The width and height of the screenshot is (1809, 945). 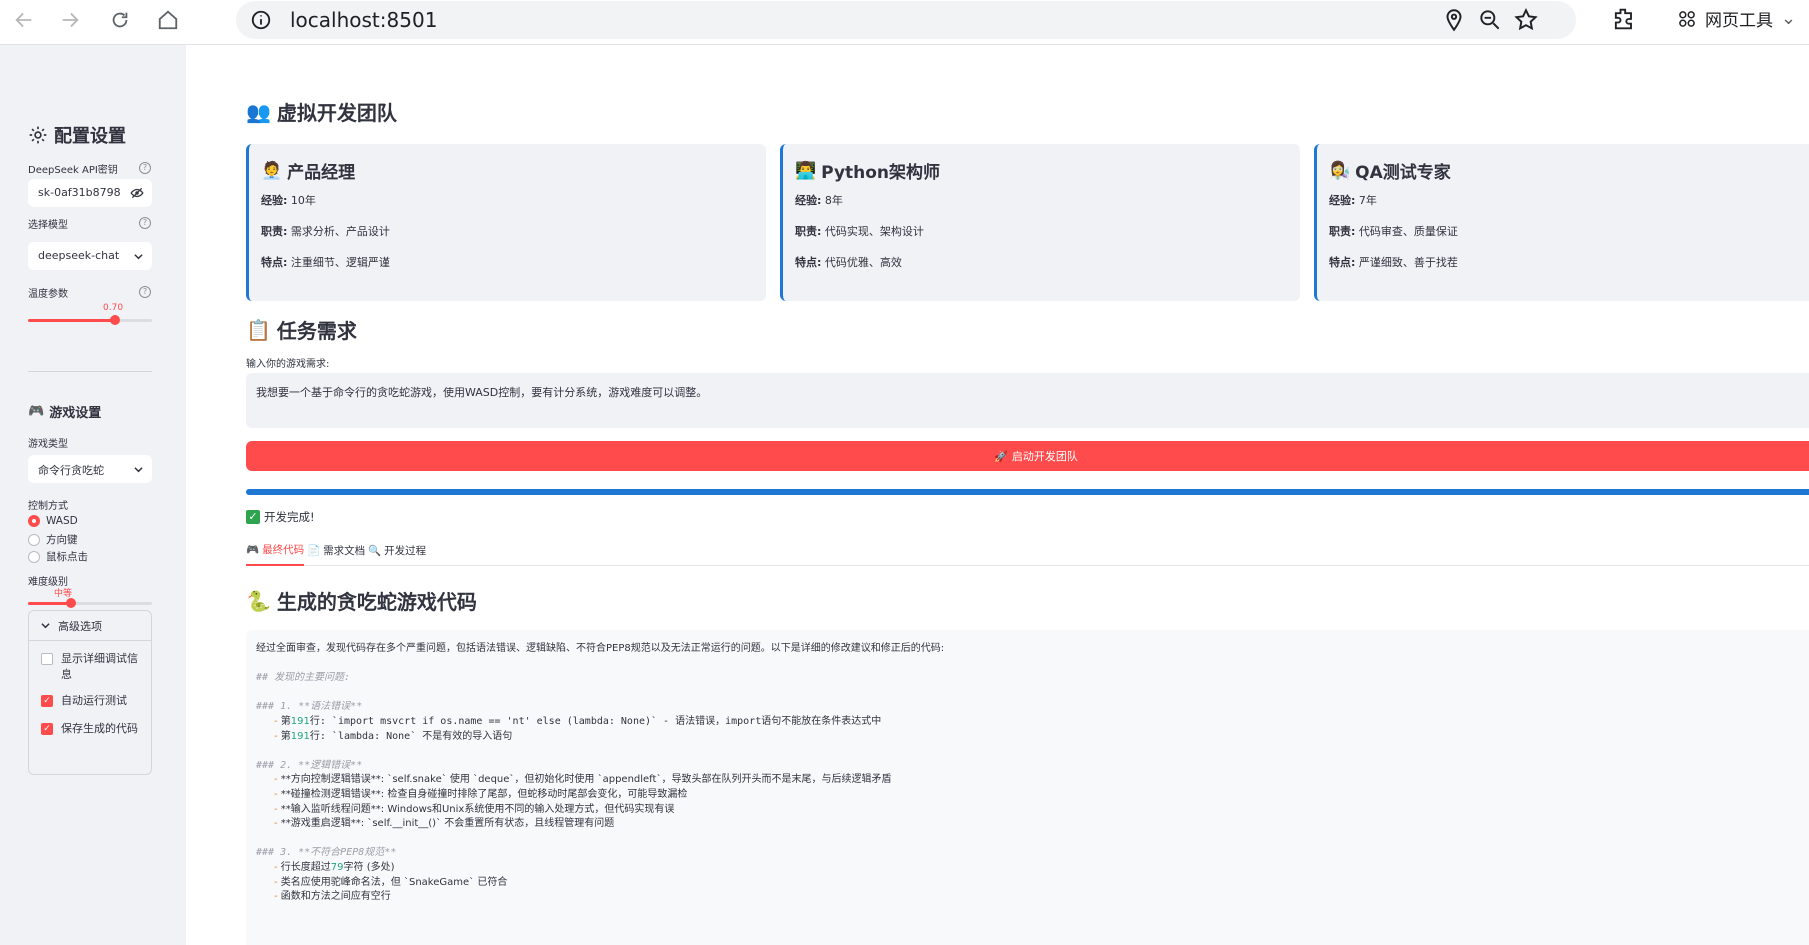 What do you see at coordinates (363, 20) in the screenshot?
I see `url-text: localhost:8501` at bounding box center [363, 20].